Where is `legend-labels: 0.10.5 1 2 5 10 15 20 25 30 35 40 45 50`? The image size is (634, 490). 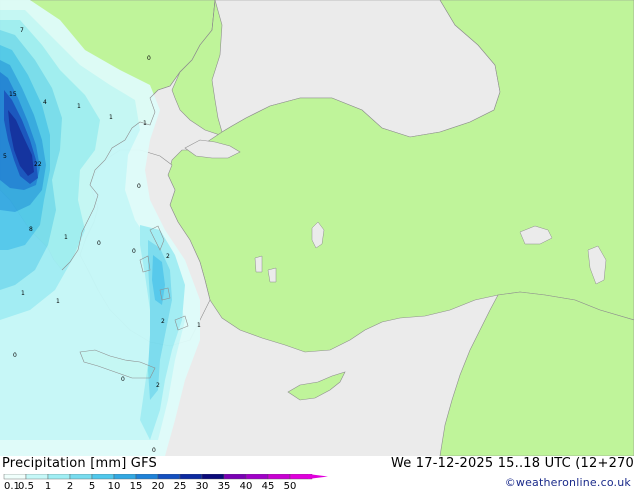 legend-labels: 0.10.5 1 2 5 10 15 20 25 30 35 40 45 50 is located at coordinates (150, 485).